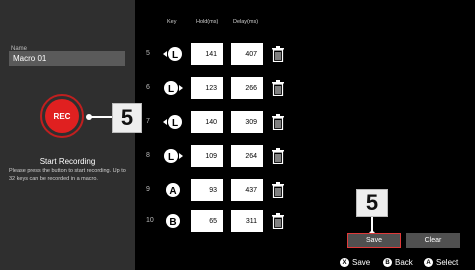  I want to click on callout-badge-save: 5, so click(372, 203).